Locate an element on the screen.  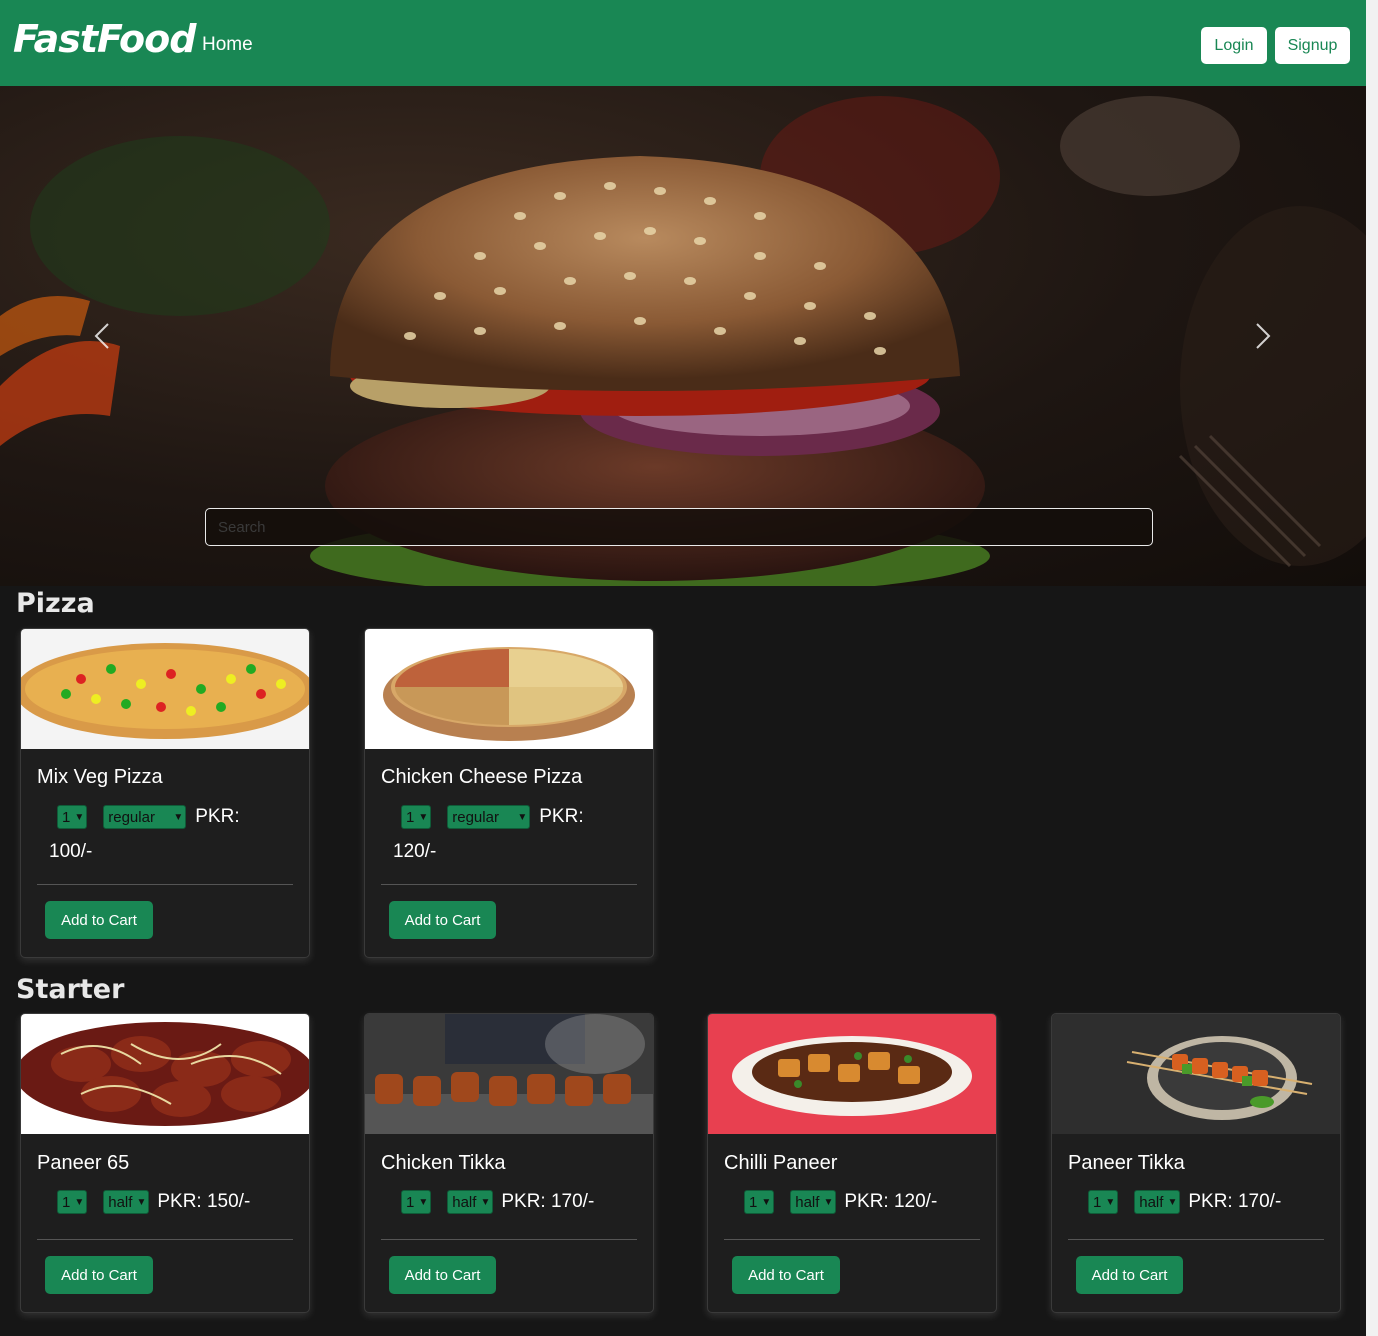
item-controls: 1 ▼ half ▼ PKR: 150/- is located at coordinates (153, 1202).